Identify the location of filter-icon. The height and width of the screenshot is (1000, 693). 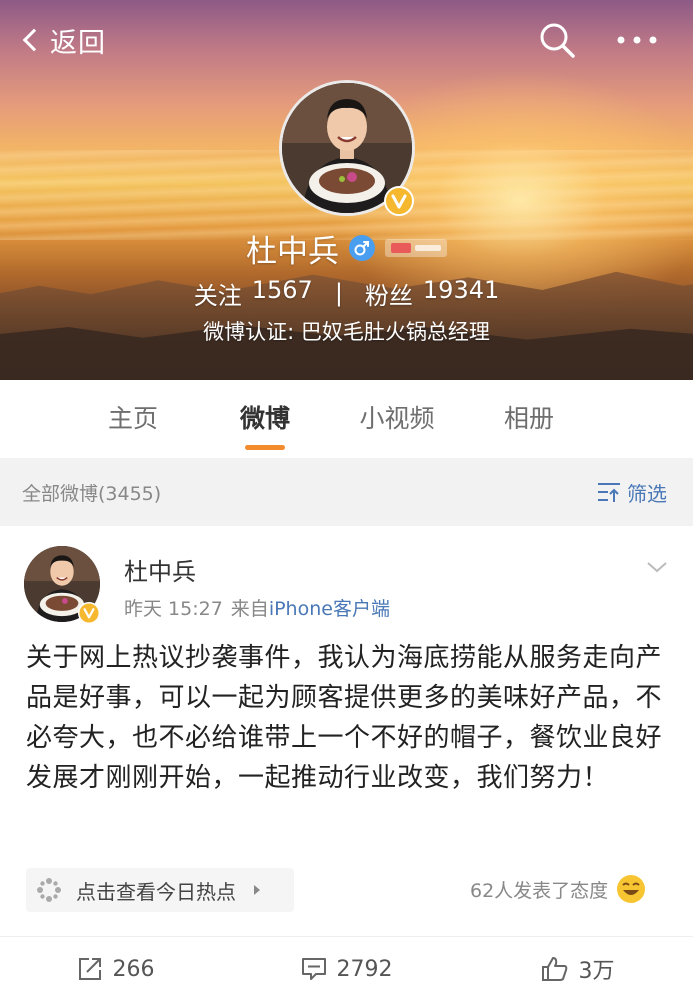
(609, 492).